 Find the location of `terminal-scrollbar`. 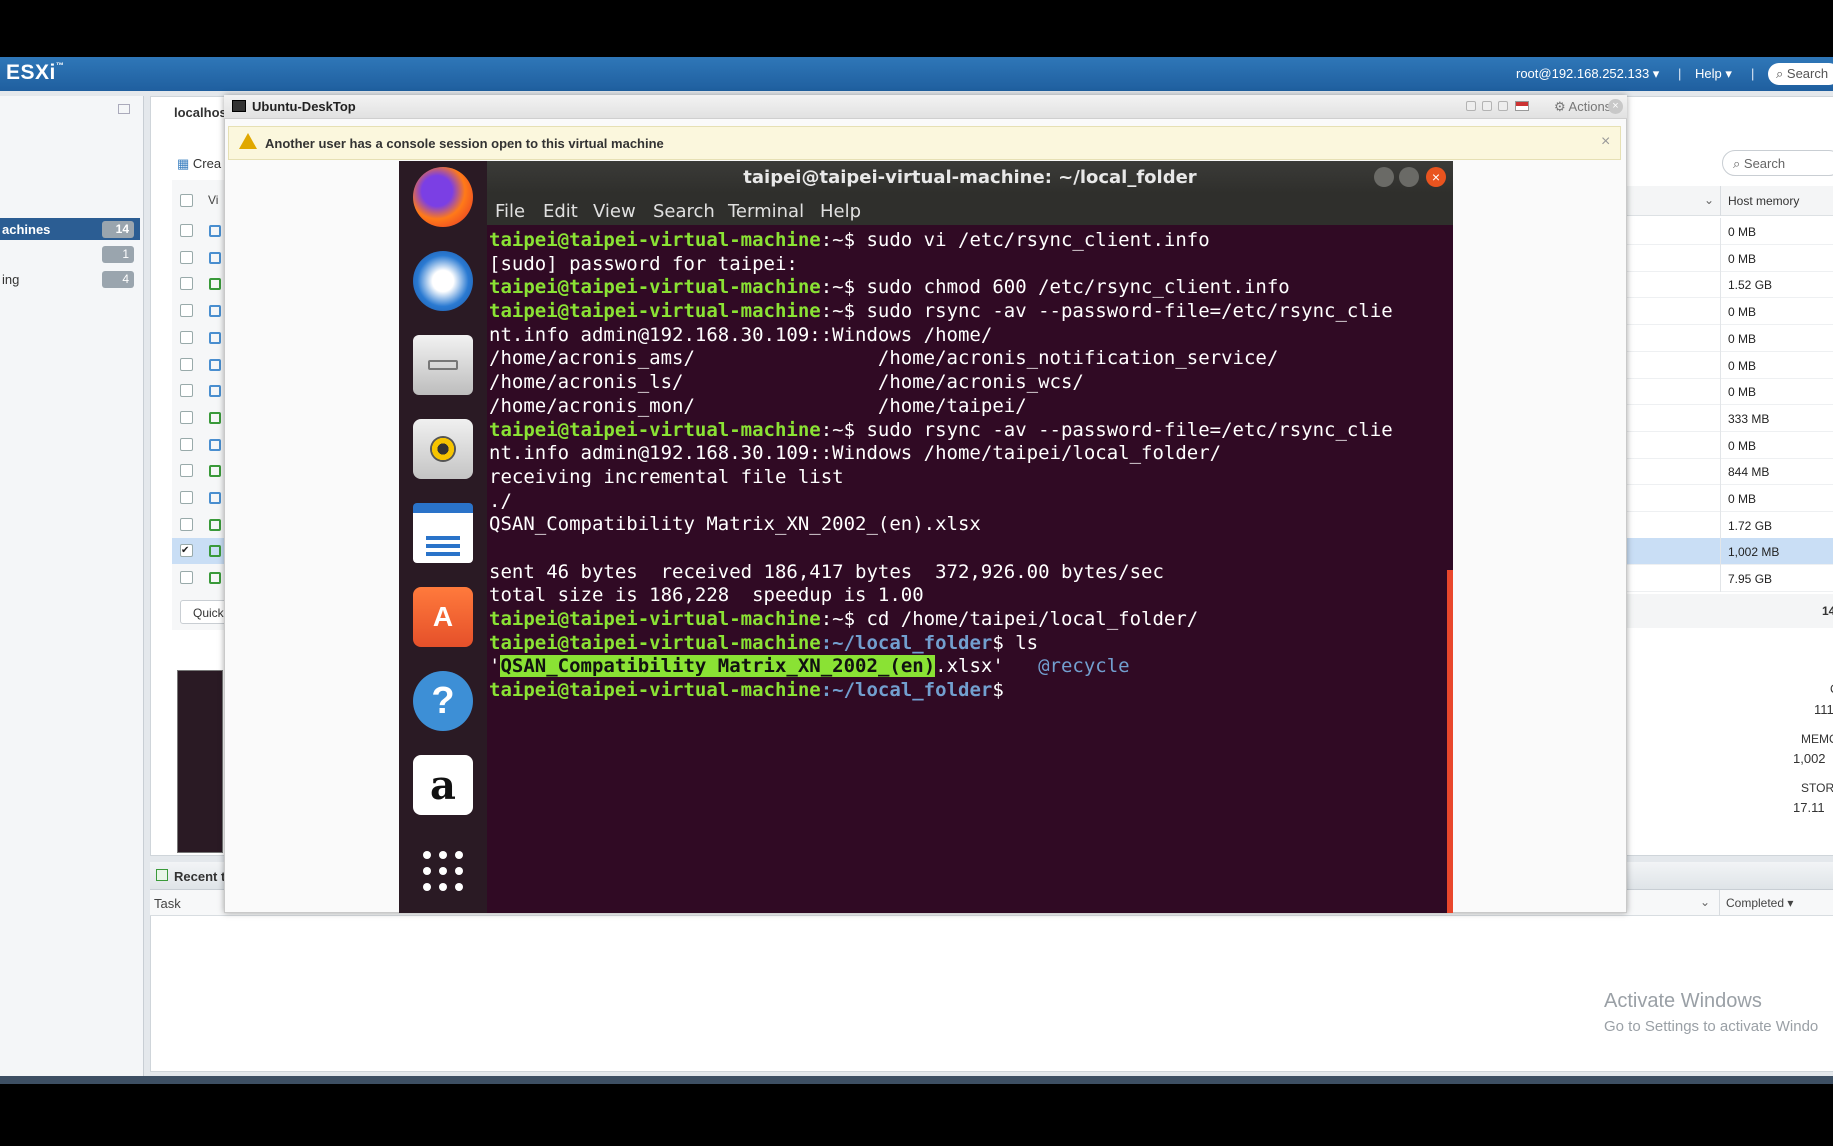

terminal-scrollbar is located at coordinates (1450, 741).